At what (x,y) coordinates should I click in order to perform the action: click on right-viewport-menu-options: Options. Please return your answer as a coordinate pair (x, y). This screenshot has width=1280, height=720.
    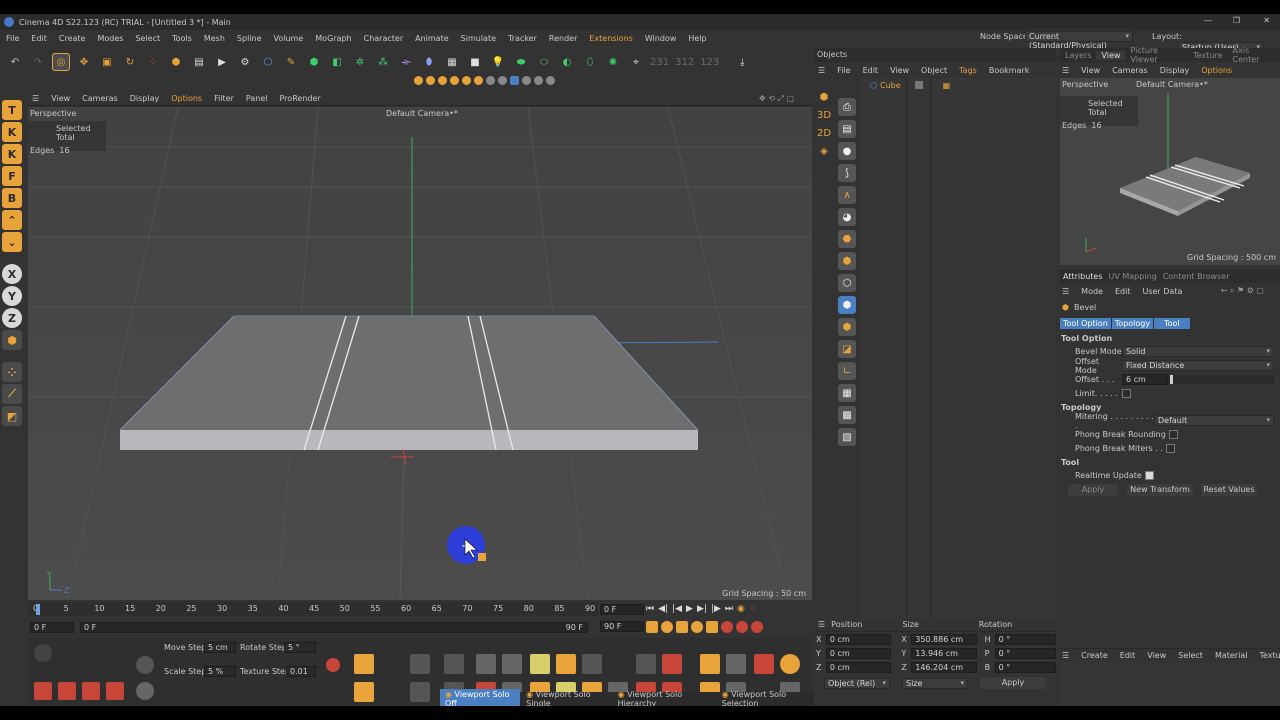
    Looking at the image, I should click on (1216, 70).